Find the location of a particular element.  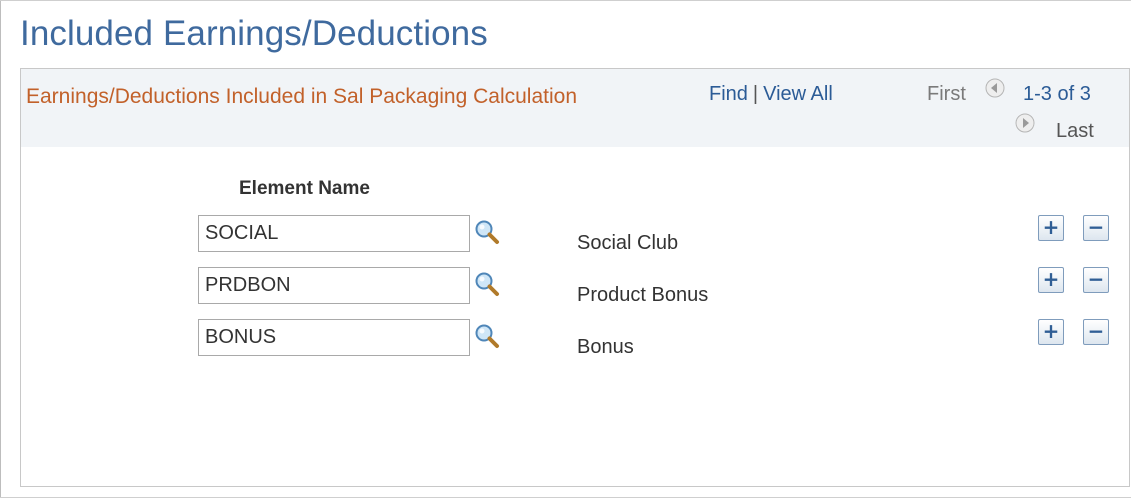

element-description: Bonus is located at coordinates (605, 347).